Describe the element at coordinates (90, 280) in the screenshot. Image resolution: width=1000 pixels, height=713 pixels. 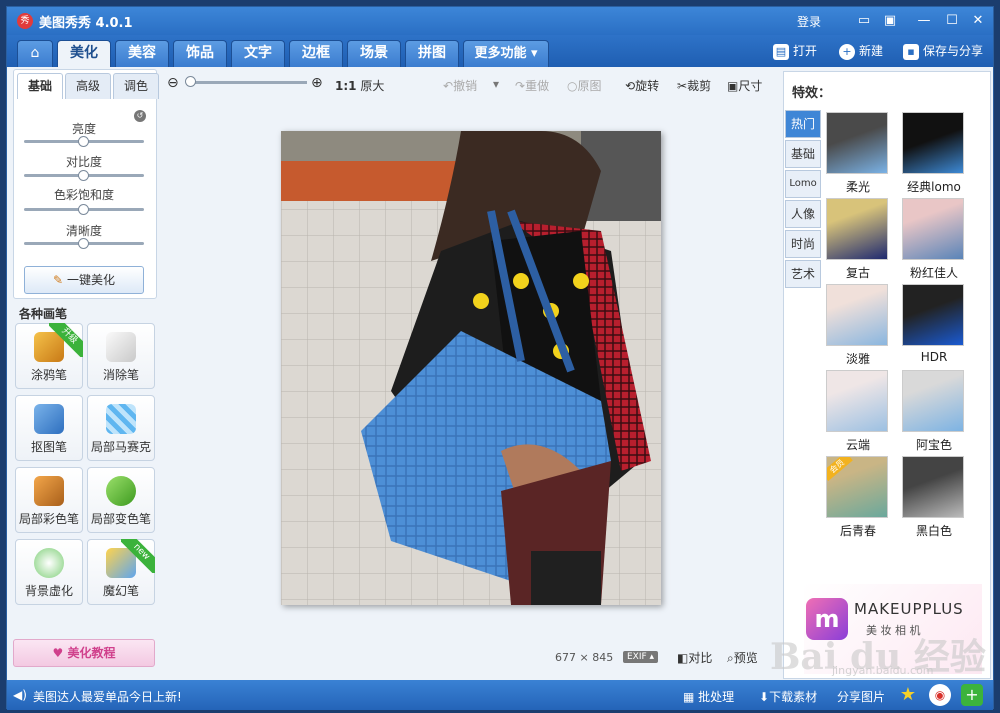
I see `one-click-label: 一键美化` at that location.